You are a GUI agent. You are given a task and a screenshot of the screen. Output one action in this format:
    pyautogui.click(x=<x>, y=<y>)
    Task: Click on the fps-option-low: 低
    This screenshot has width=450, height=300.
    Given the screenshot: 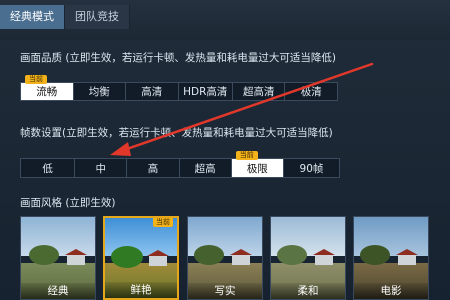 What is the action you would take?
    pyautogui.click(x=48, y=168)
    